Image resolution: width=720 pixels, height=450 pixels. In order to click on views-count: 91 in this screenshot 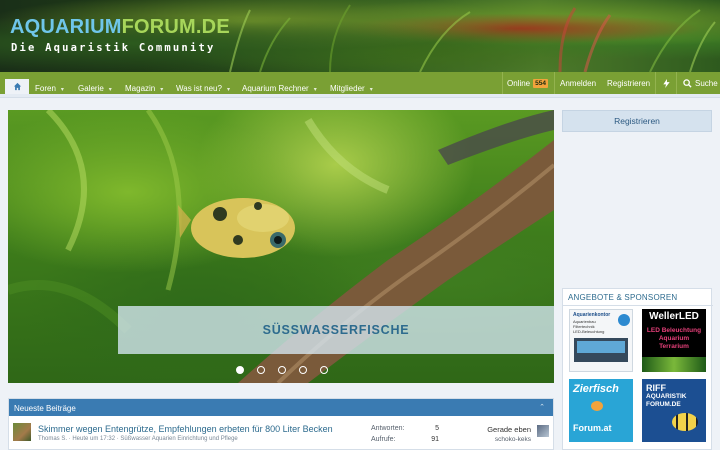, I will do `click(435, 439)`.